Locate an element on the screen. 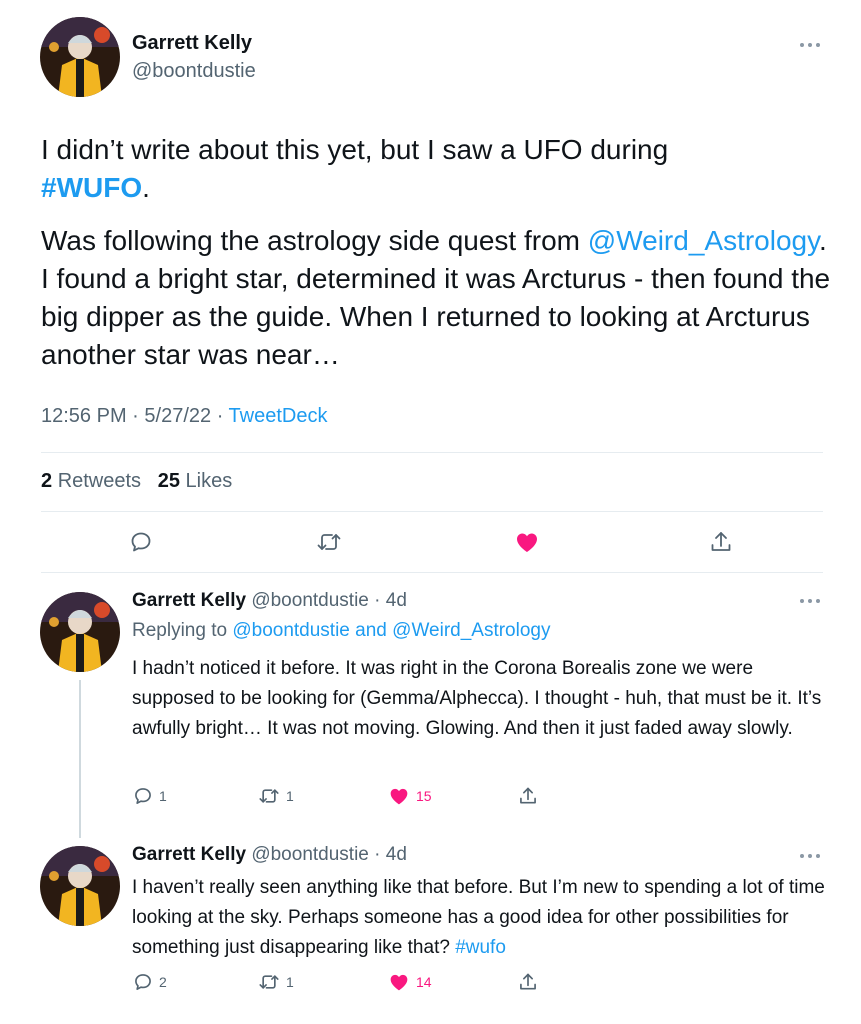 The height and width of the screenshot is (1024, 861). tweet-source: TweetDeck is located at coordinates (278, 416).